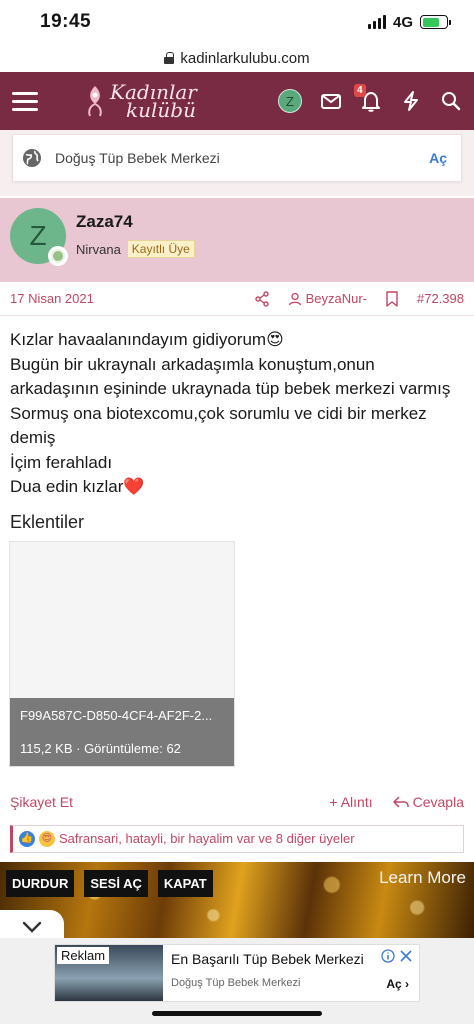 The width and height of the screenshot is (474, 1024). Describe the element at coordinates (400, 801) in the screenshot. I see `reply-icon` at that location.